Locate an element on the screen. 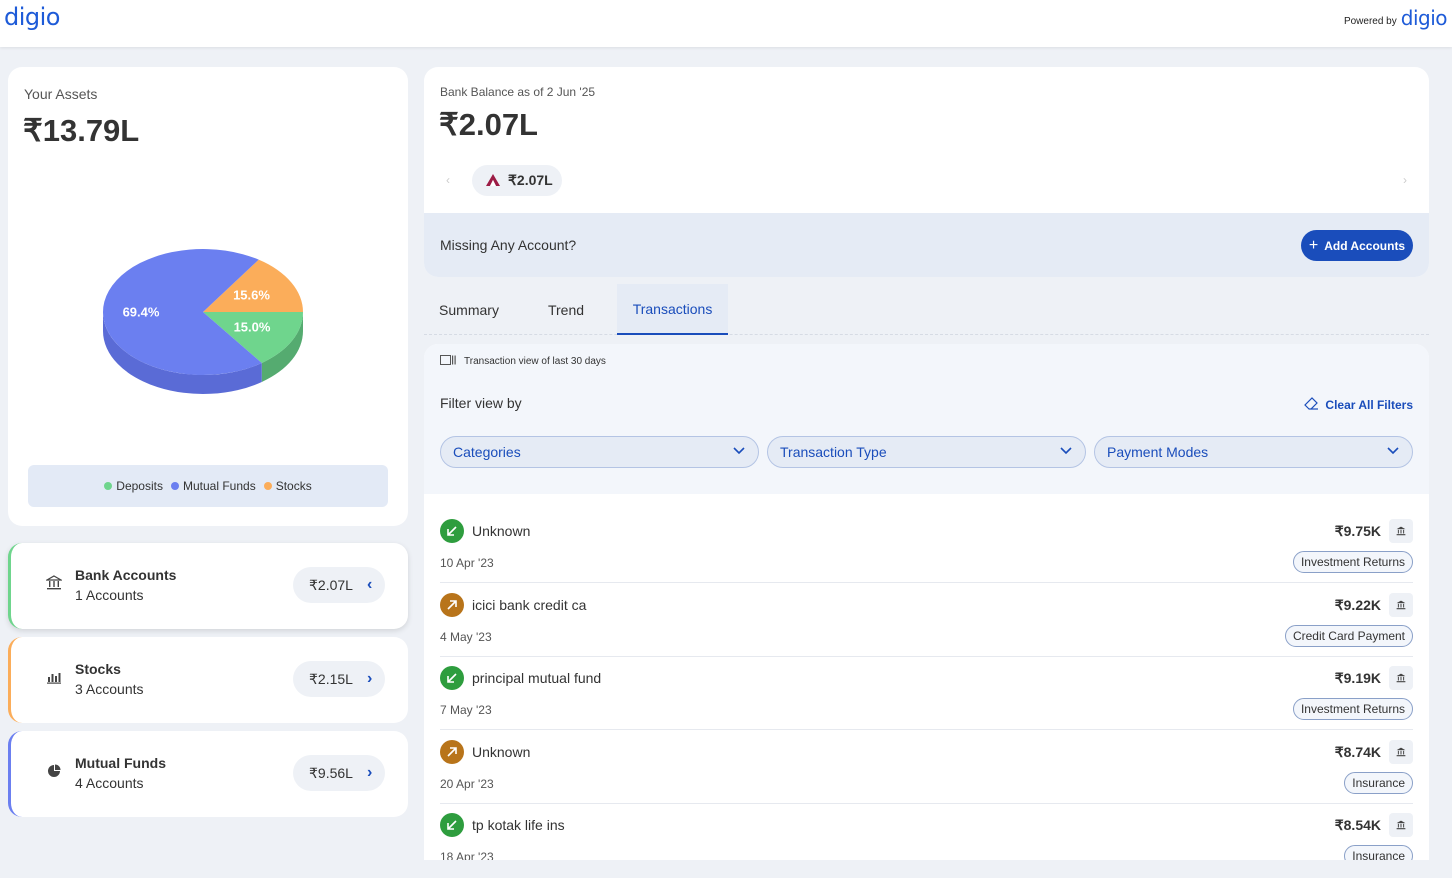 Image resolution: width=1452 pixels, height=878 pixels. account-count: 1 Accounts is located at coordinates (109, 595).